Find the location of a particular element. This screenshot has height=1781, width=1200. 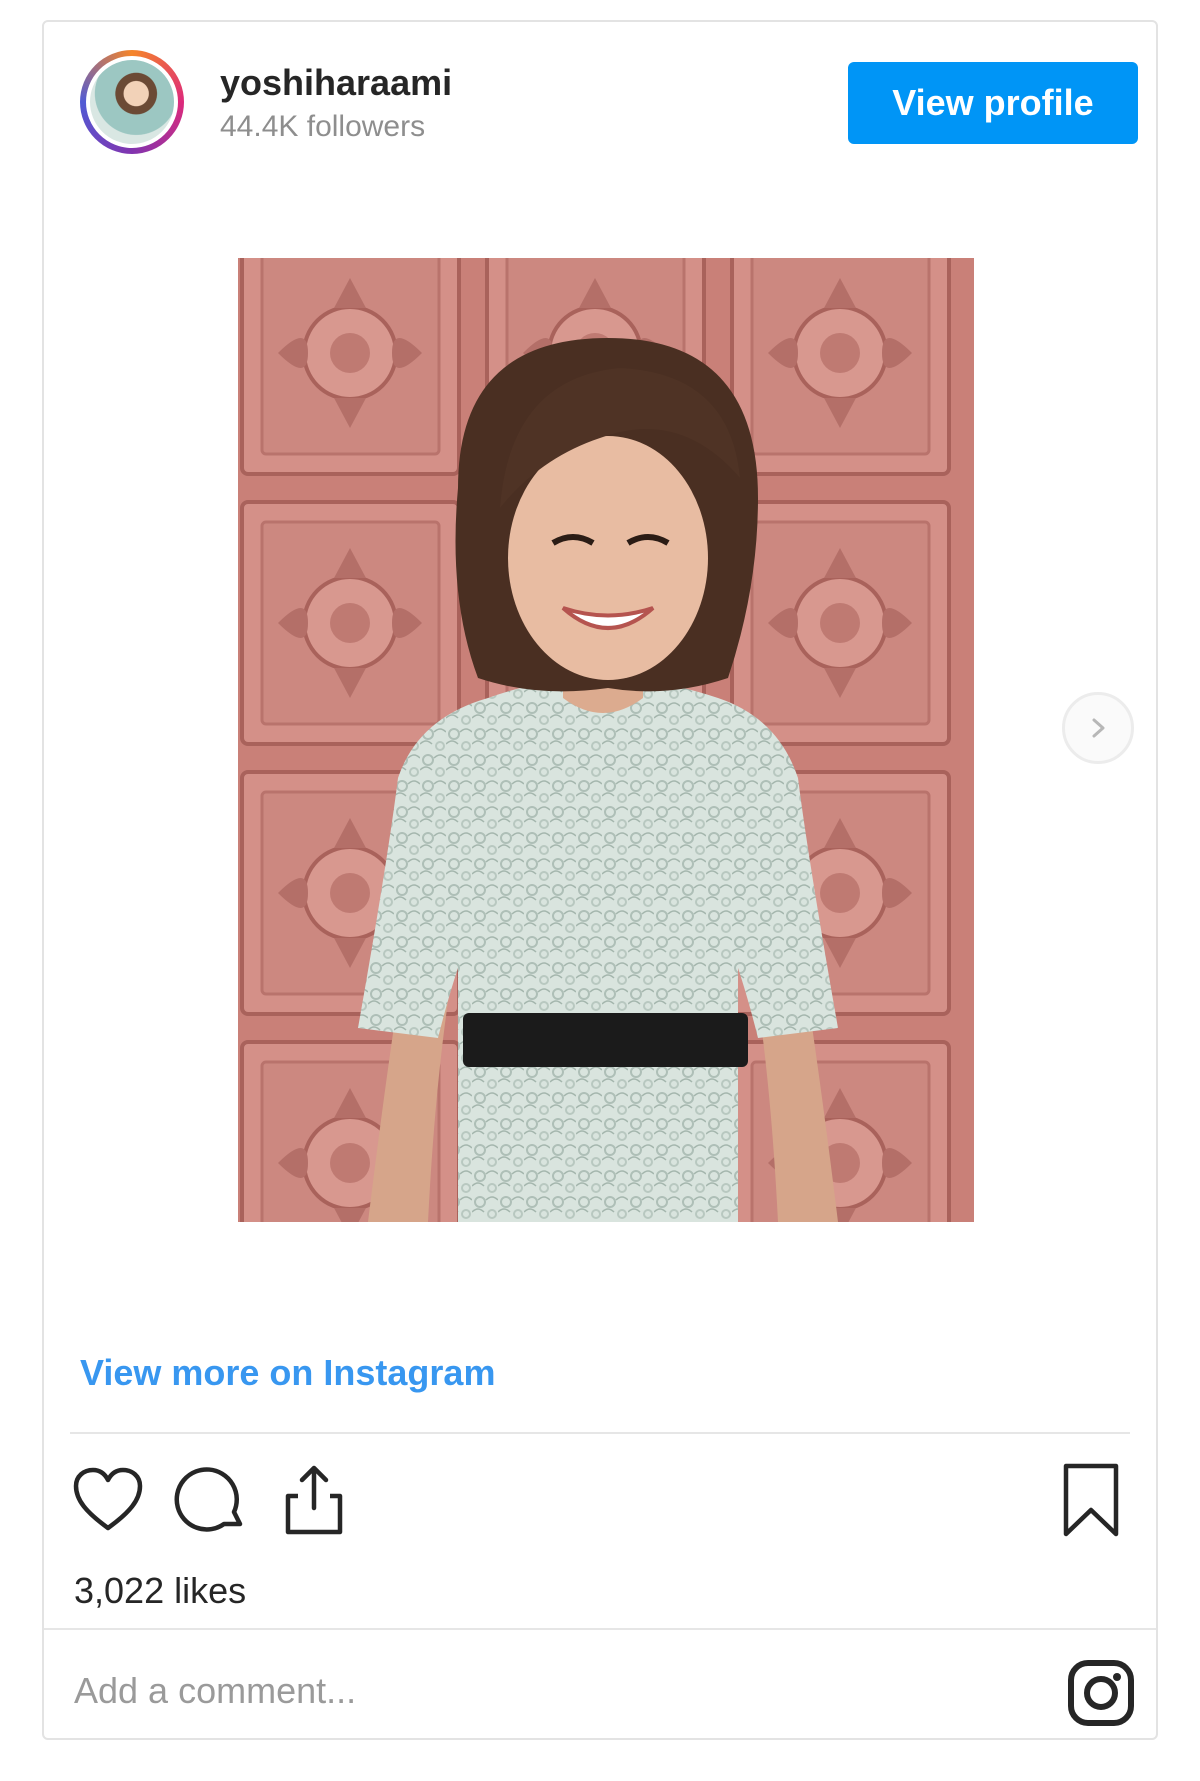

comment-button is located at coordinates (212, 1502).